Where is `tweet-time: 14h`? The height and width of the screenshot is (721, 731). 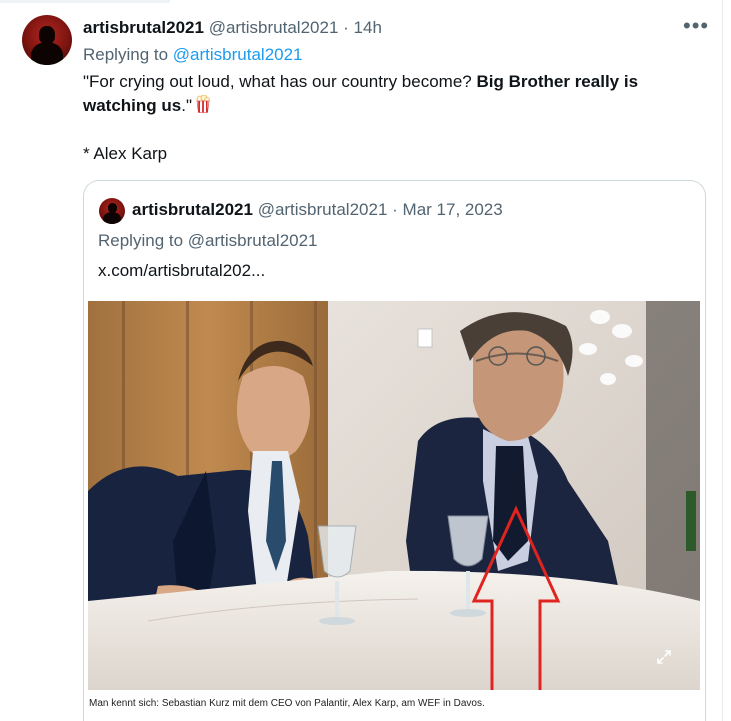
tweet-time: 14h is located at coordinates (368, 27).